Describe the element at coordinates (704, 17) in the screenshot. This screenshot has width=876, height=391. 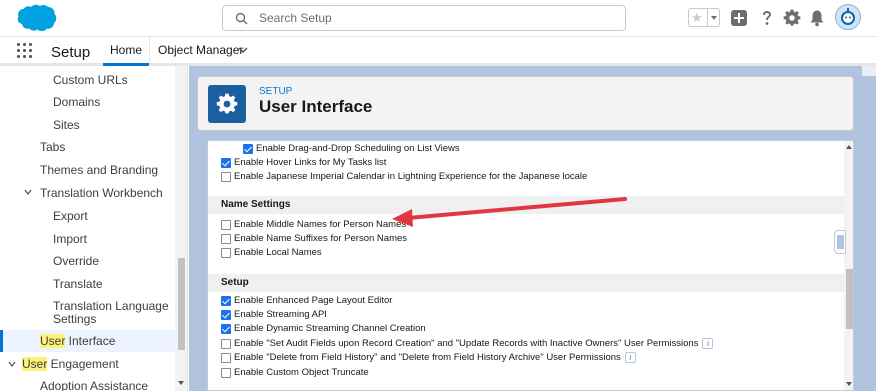
I see `favorites-button: ★` at that location.